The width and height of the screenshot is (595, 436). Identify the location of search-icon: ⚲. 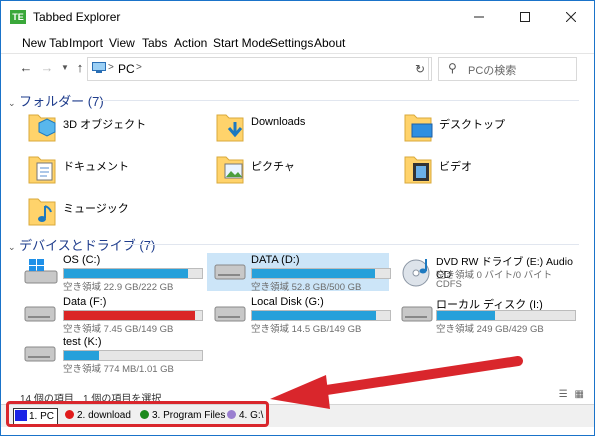
(452, 68).